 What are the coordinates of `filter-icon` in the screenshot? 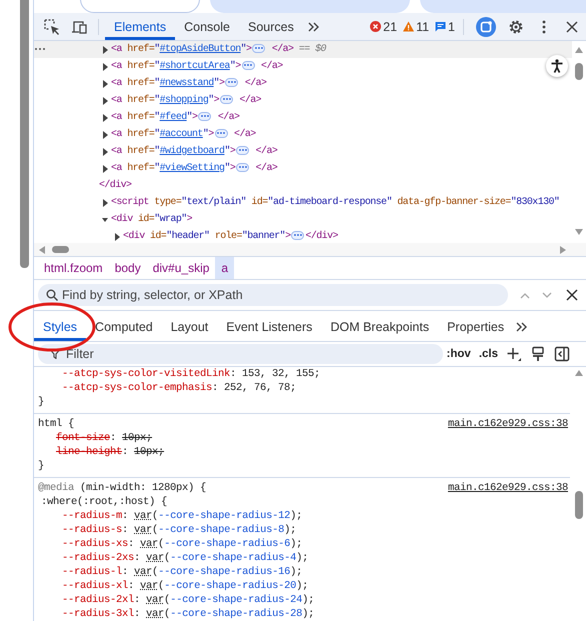 It's located at (55, 354).